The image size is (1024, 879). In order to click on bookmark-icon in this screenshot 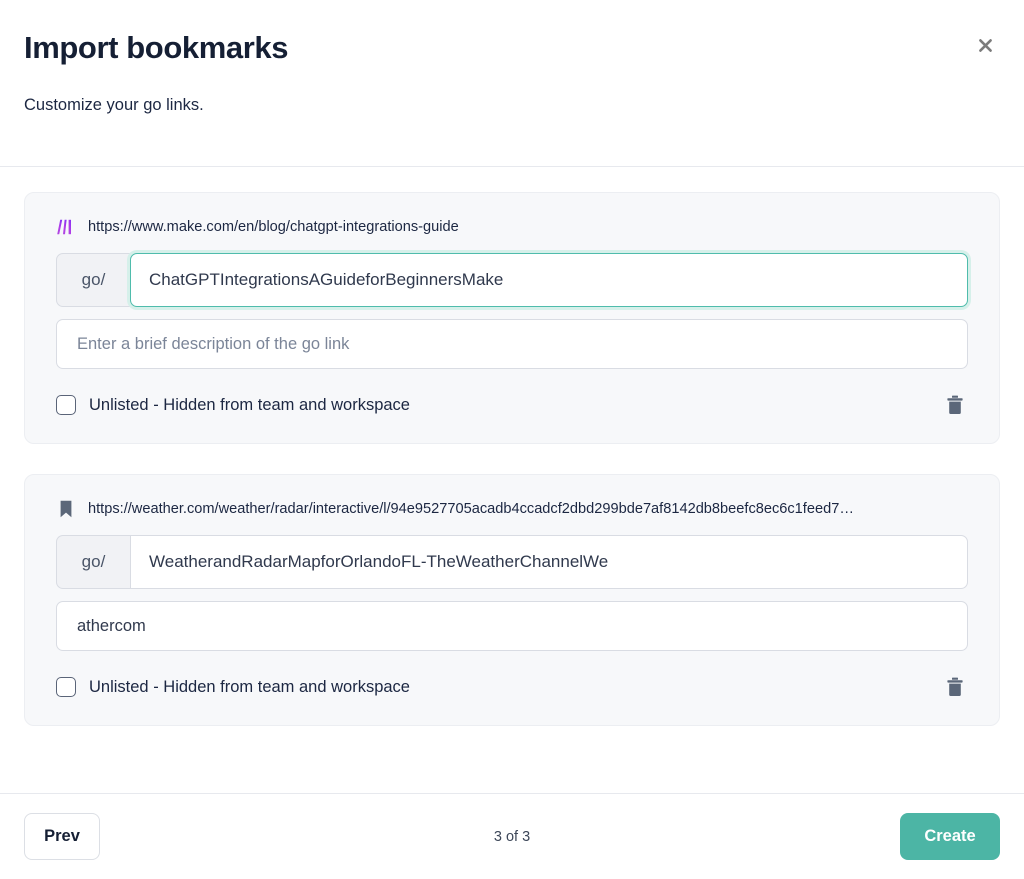, I will do `click(66, 509)`.